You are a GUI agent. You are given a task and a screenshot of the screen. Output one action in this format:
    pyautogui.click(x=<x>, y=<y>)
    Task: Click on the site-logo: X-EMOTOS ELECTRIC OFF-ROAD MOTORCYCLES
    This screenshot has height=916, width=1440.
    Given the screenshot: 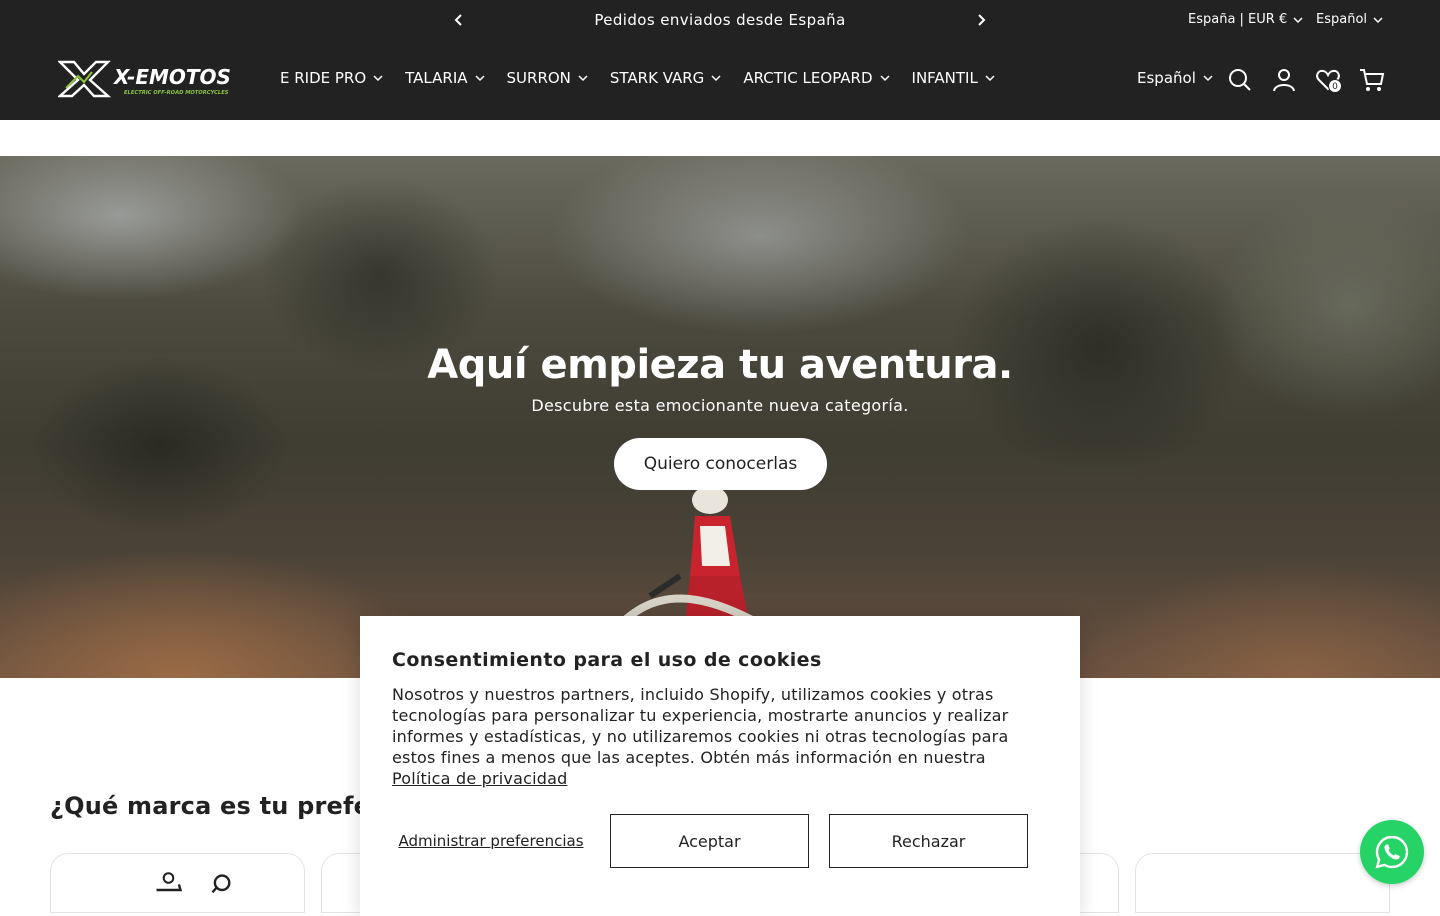 What is the action you would take?
    pyautogui.click(x=146, y=78)
    